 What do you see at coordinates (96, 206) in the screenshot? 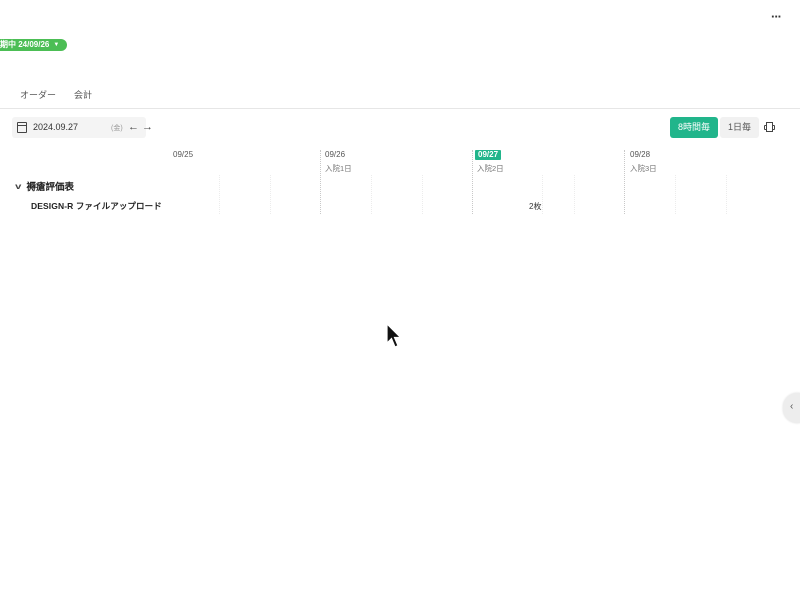
I see `row-label-design-r: DESIGN-R ファイルアップロード` at bounding box center [96, 206].